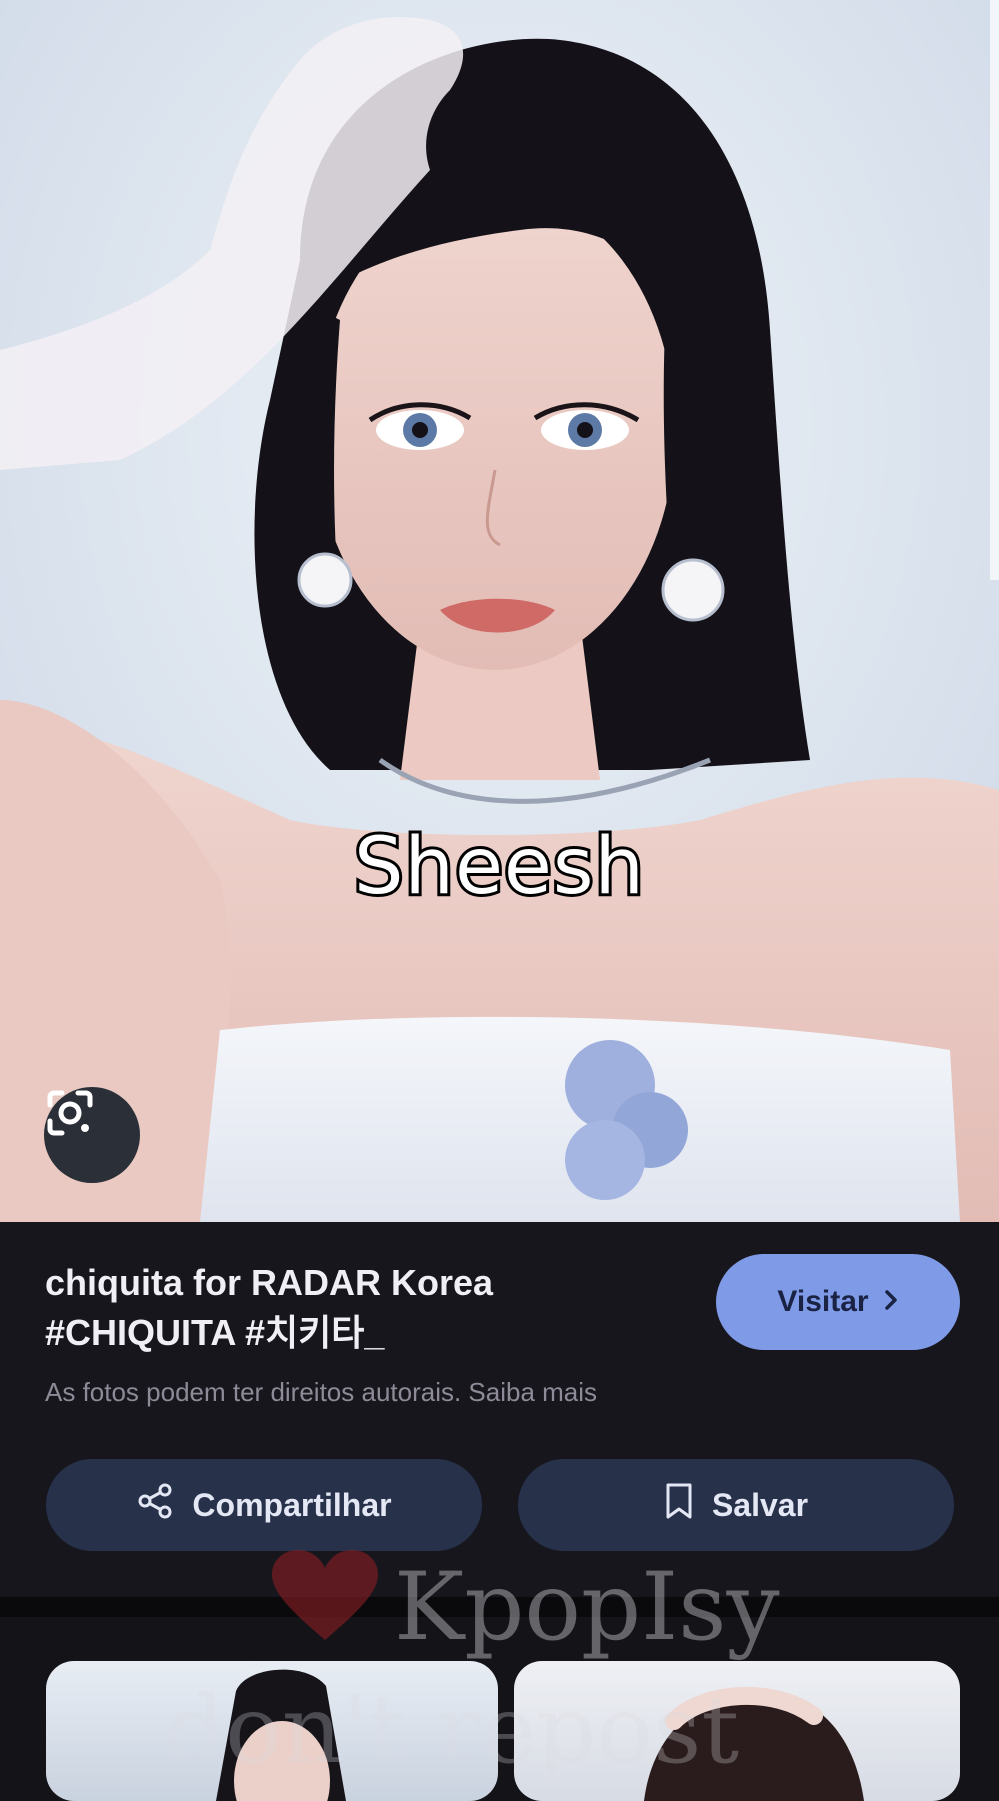 The image size is (999, 1801). What do you see at coordinates (269, 1307) in the screenshot?
I see `pin-title: chiquita for RADAR Korea #CHIQUITA #치키타_` at bounding box center [269, 1307].